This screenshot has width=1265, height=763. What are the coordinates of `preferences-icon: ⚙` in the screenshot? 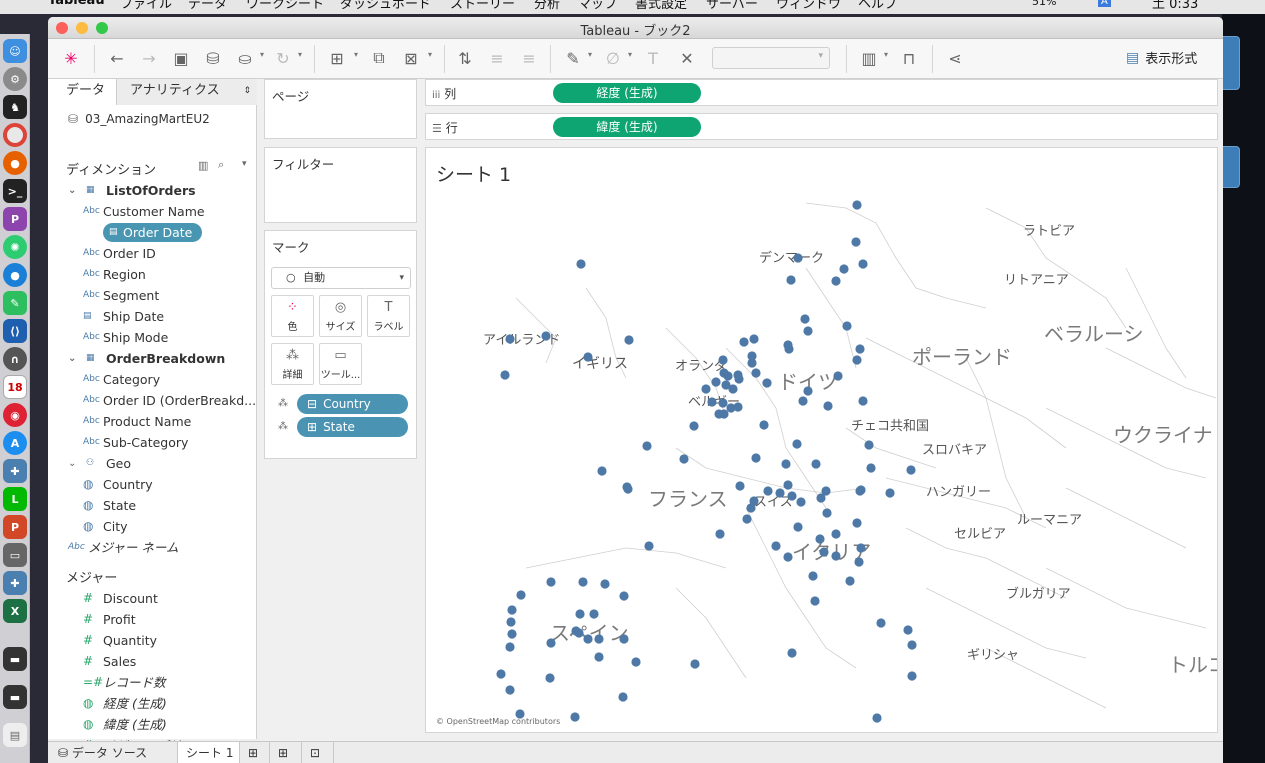 It's located at (15, 79).